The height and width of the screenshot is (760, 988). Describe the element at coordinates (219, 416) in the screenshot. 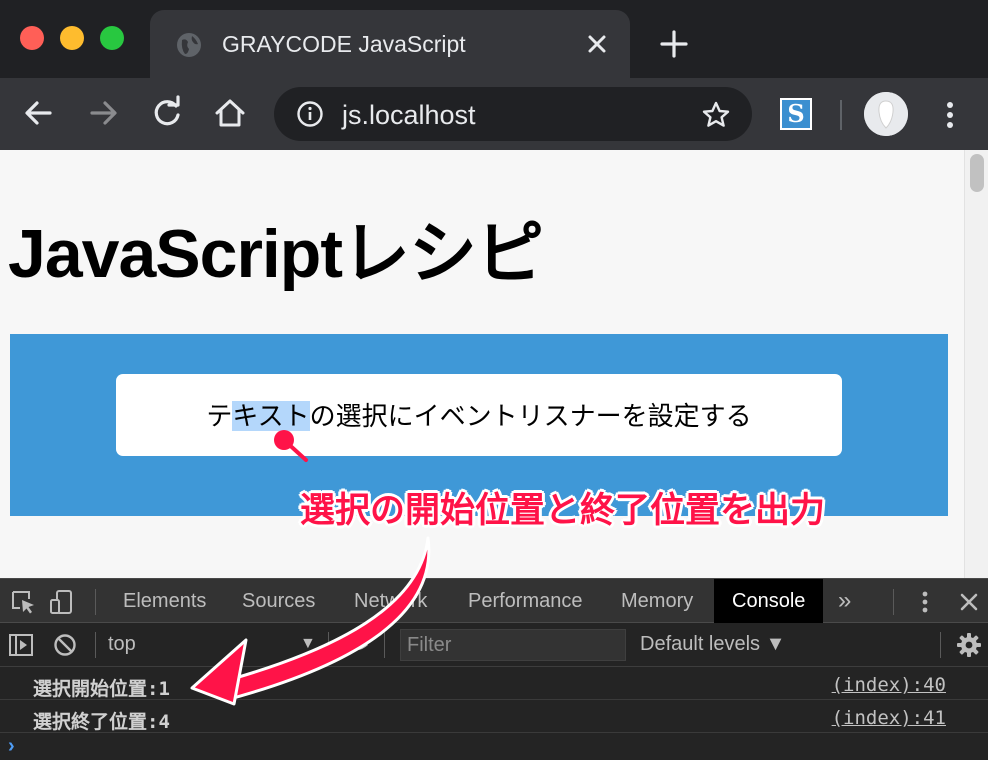

I see `text-before: テ` at that location.